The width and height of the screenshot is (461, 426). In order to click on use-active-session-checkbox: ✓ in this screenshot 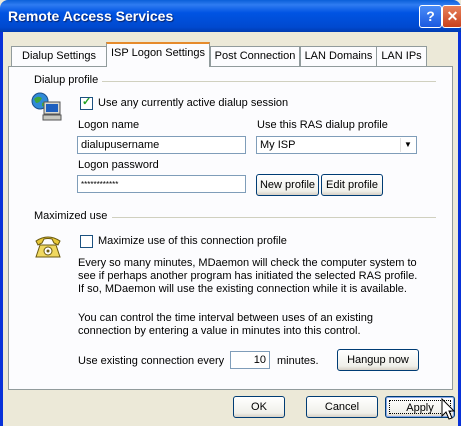, I will do `click(86, 103)`.